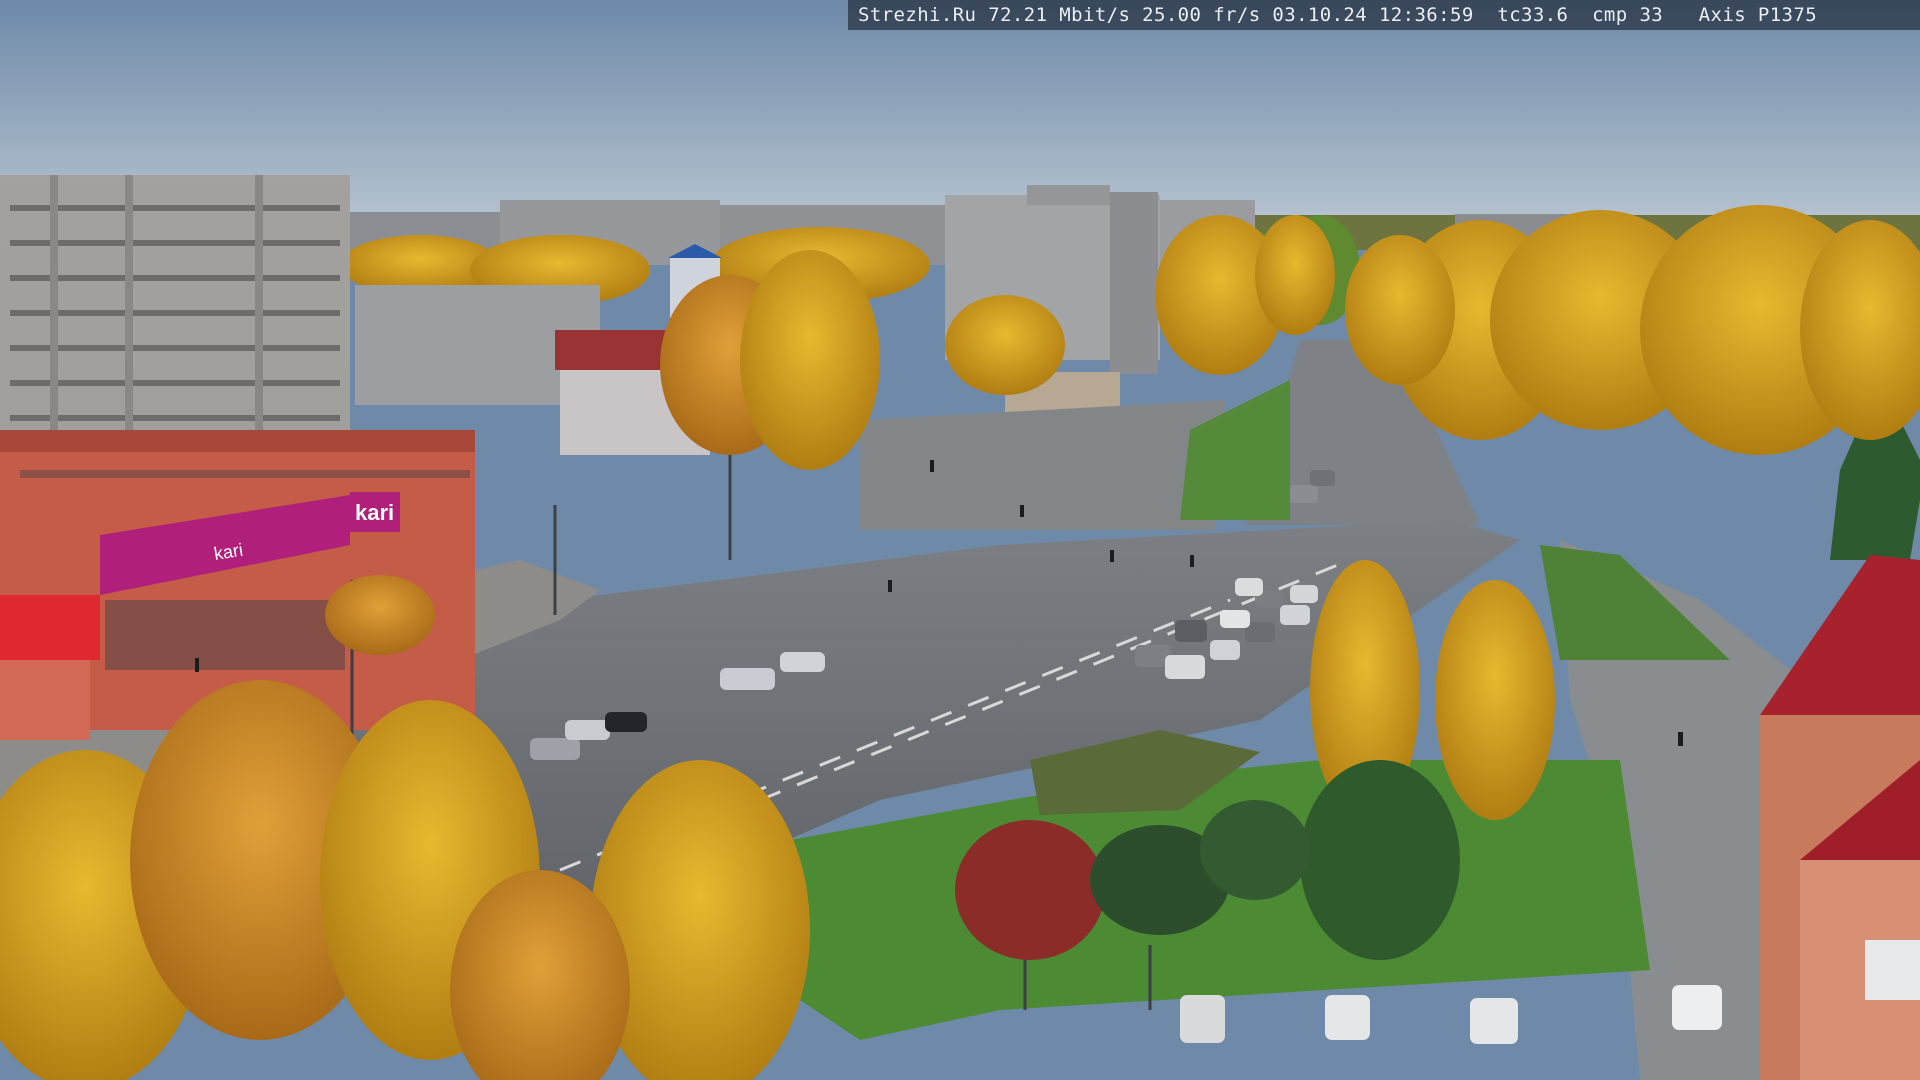 The height and width of the screenshot is (1080, 1920). What do you see at coordinates (917, 15) in the screenshot?
I see `overlay-site: Strezhi.Ru` at bounding box center [917, 15].